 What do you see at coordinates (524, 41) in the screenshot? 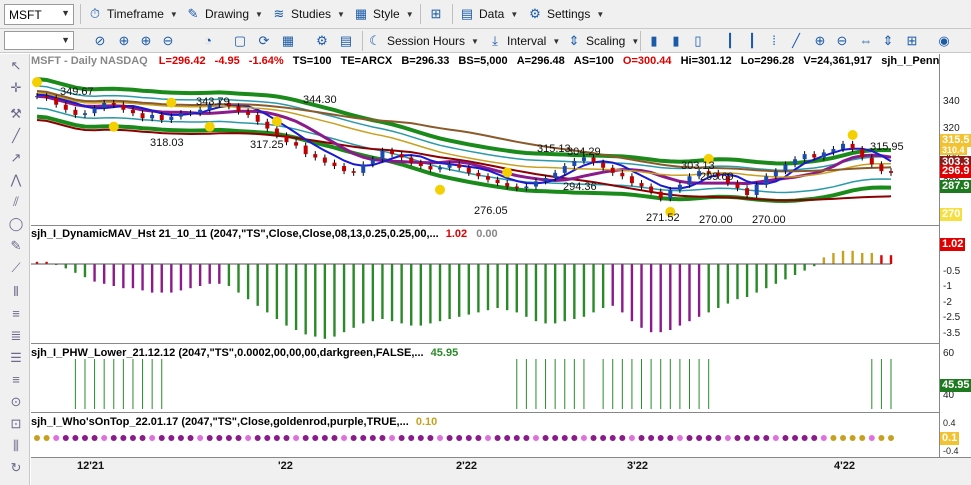
I see `interval-button: ⤓ Interval ▼` at bounding box center [524, 41].